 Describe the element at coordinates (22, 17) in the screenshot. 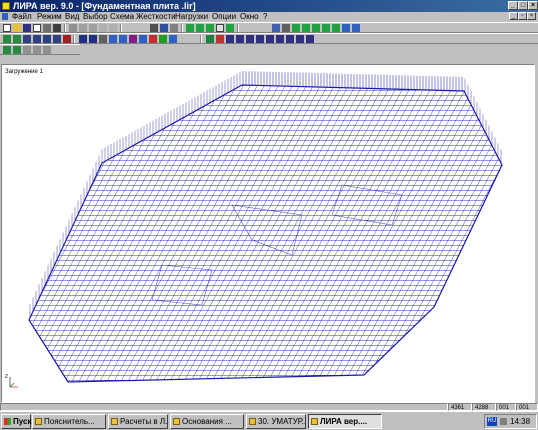

I see `menu-file: Файл` at that location.